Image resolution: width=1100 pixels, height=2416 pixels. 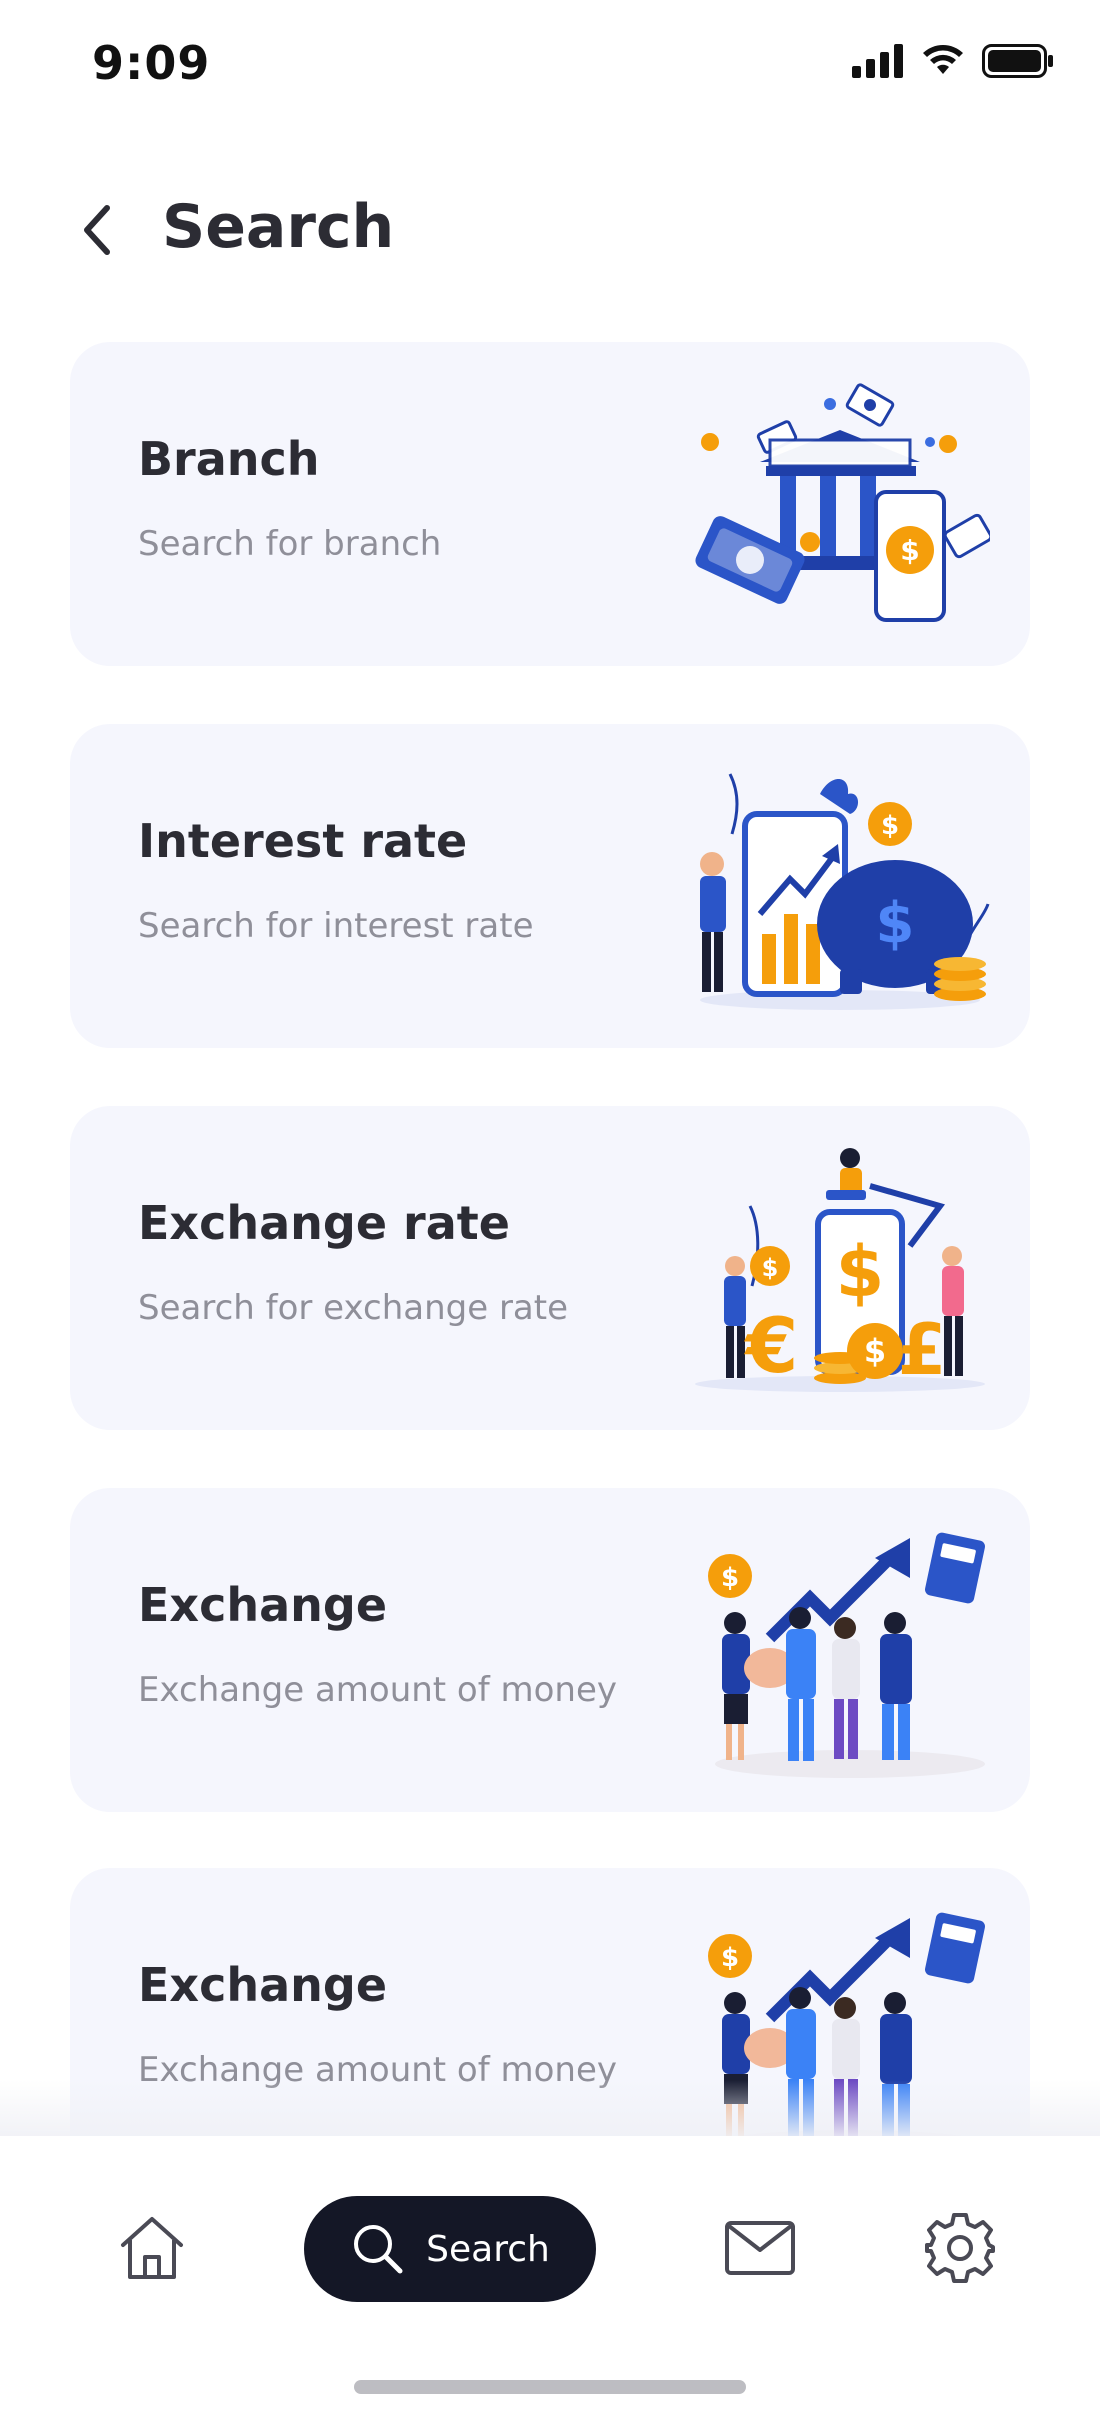 I want to click on exchange-card: Exchange Exchange amount of money $, so click(x=550, y=1650).